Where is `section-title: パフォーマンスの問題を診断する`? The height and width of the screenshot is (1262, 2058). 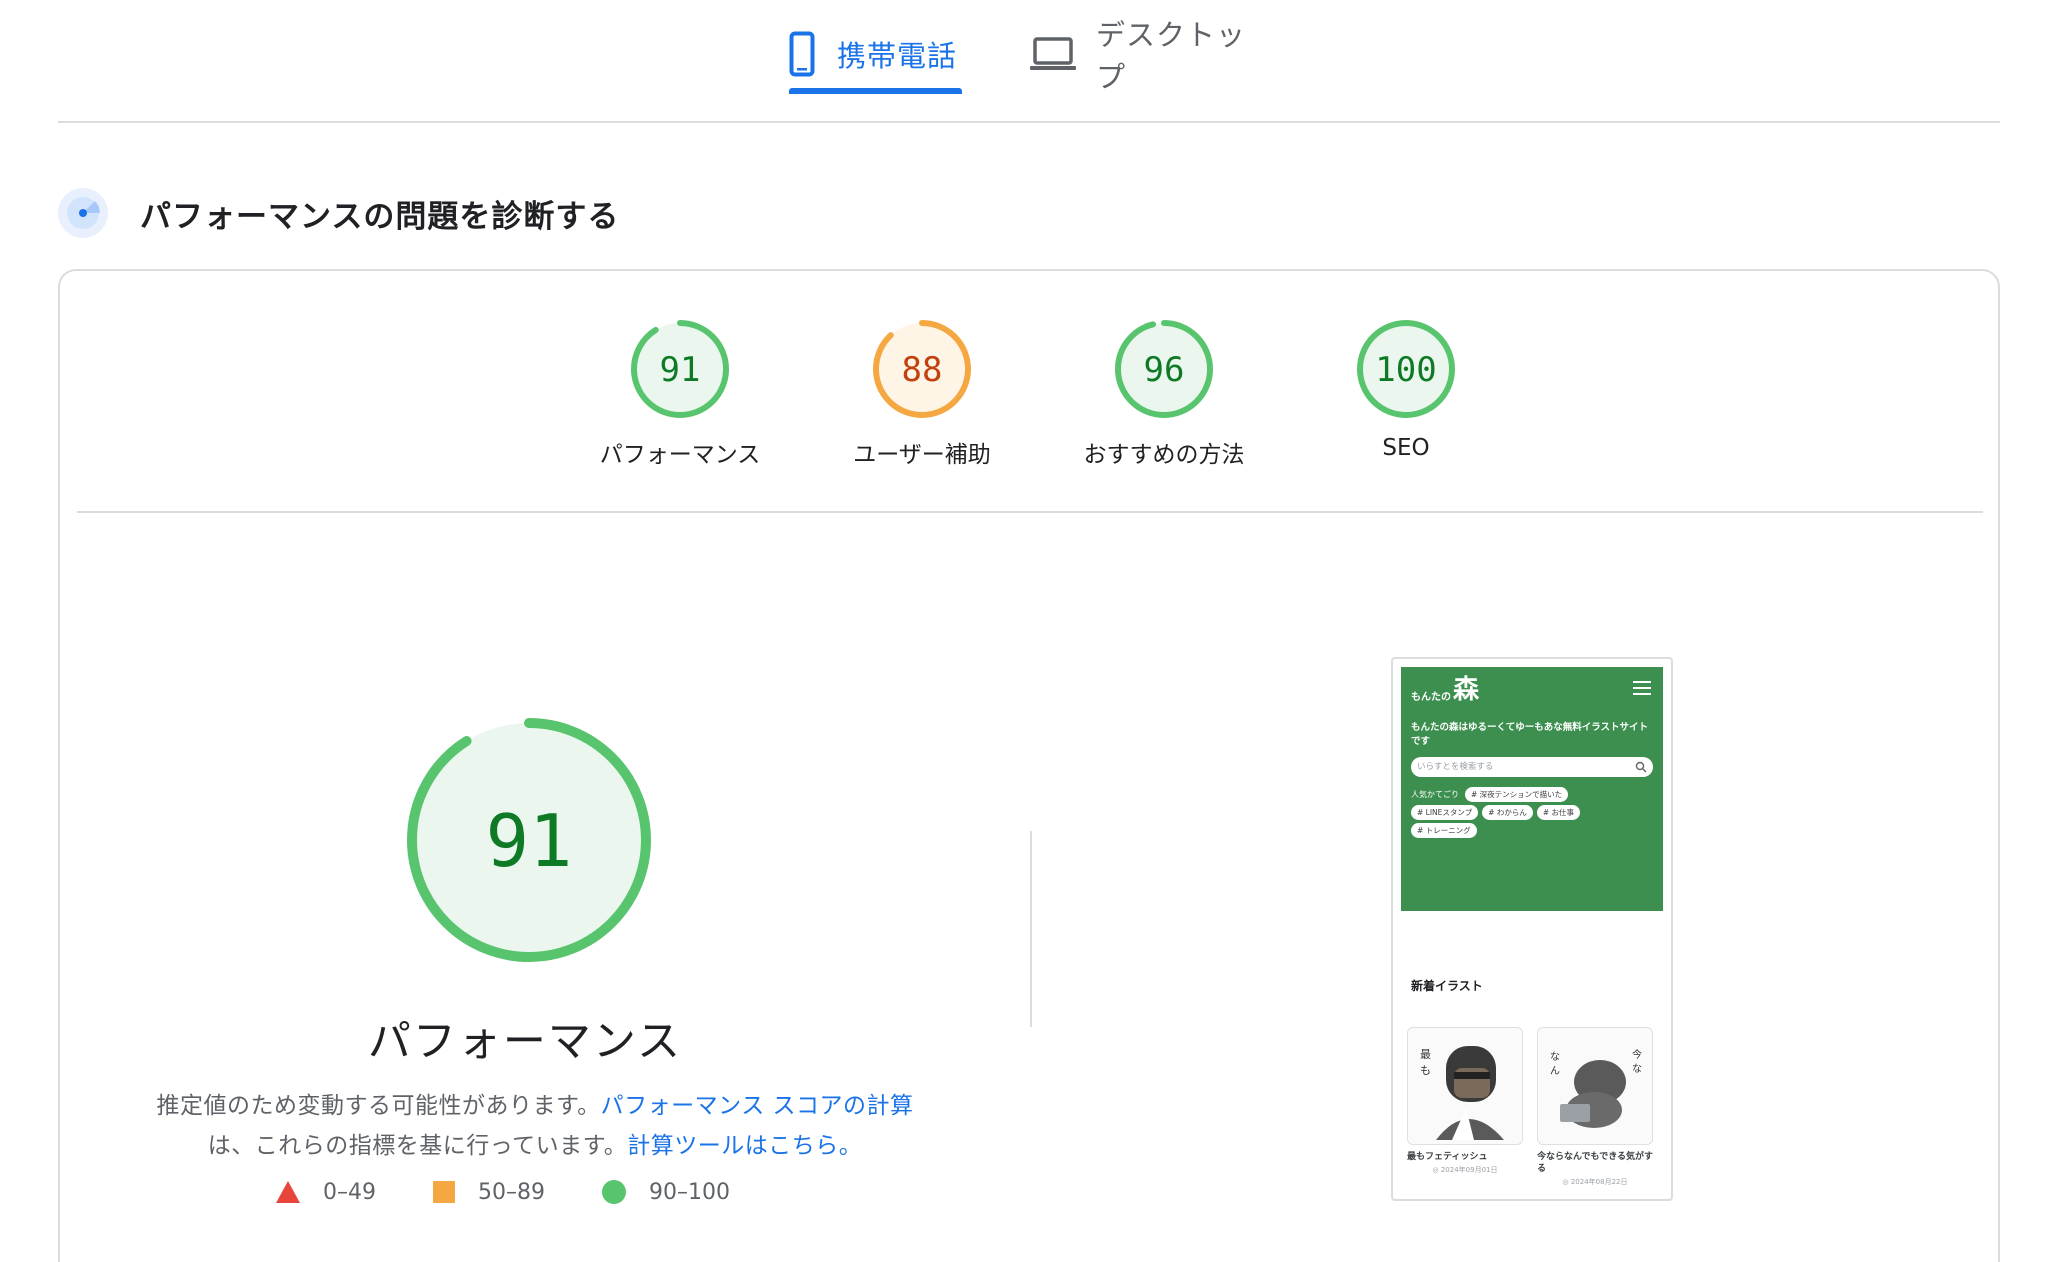 section-title: パフォーマンスの問題を診断する is located at coordinates (380, 216).